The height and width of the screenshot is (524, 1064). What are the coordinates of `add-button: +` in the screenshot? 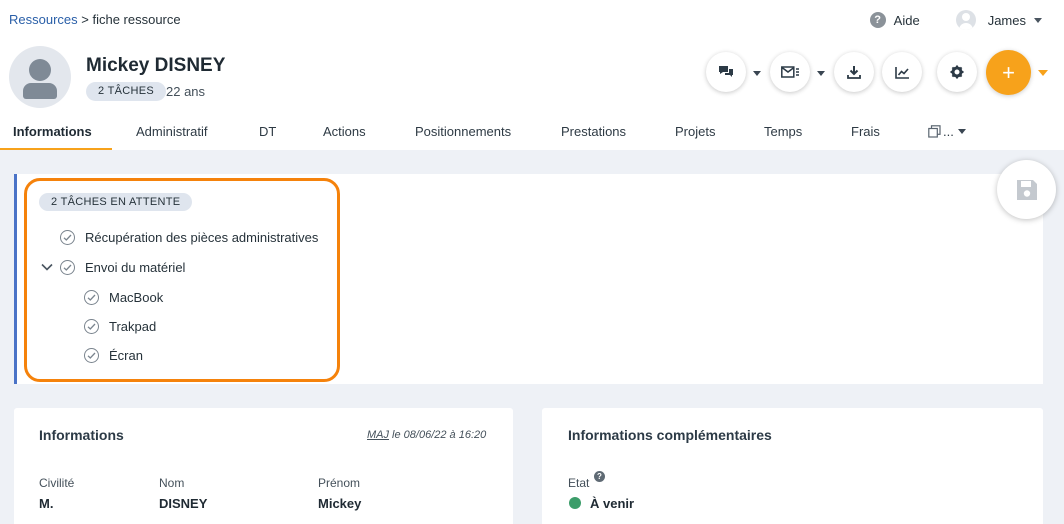 It's located at (1008, 72).